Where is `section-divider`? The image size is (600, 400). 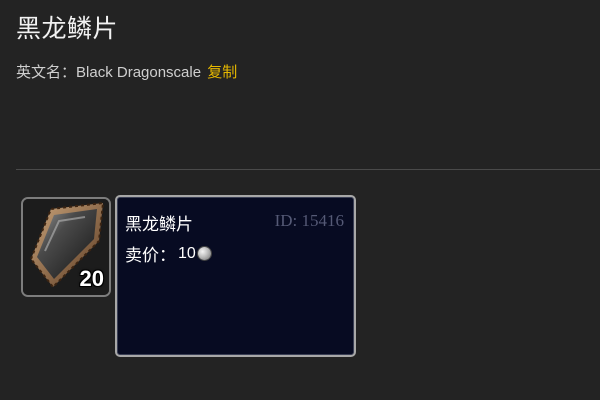 section-divider is located at coordinates (308, 169).